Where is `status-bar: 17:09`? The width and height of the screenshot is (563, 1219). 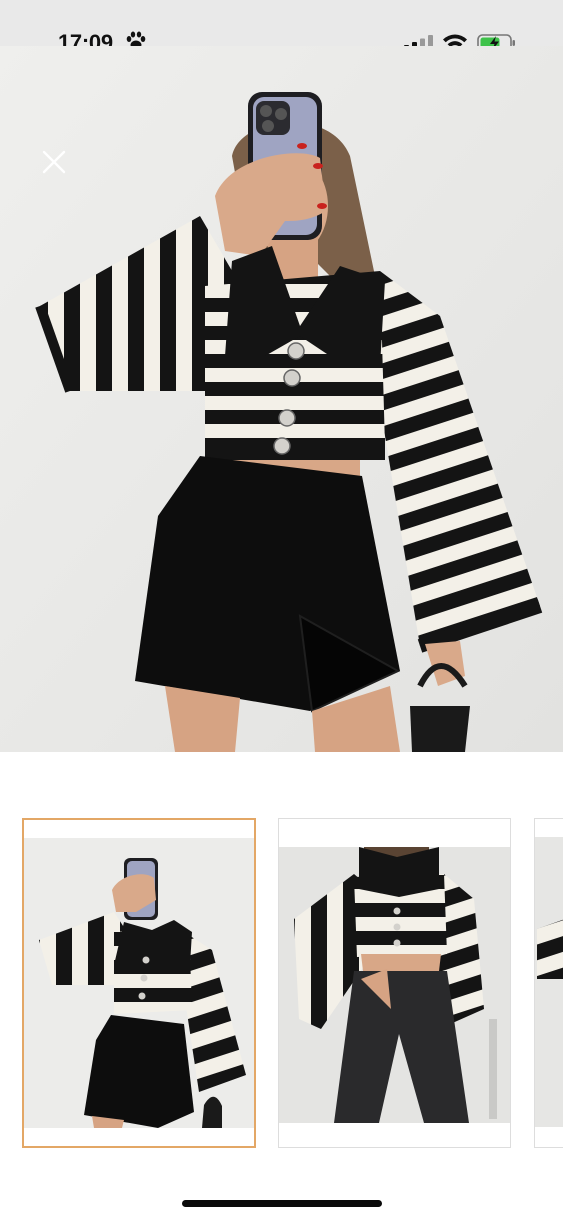
status-bar: 17:09 is located at coordinates (281, 27).